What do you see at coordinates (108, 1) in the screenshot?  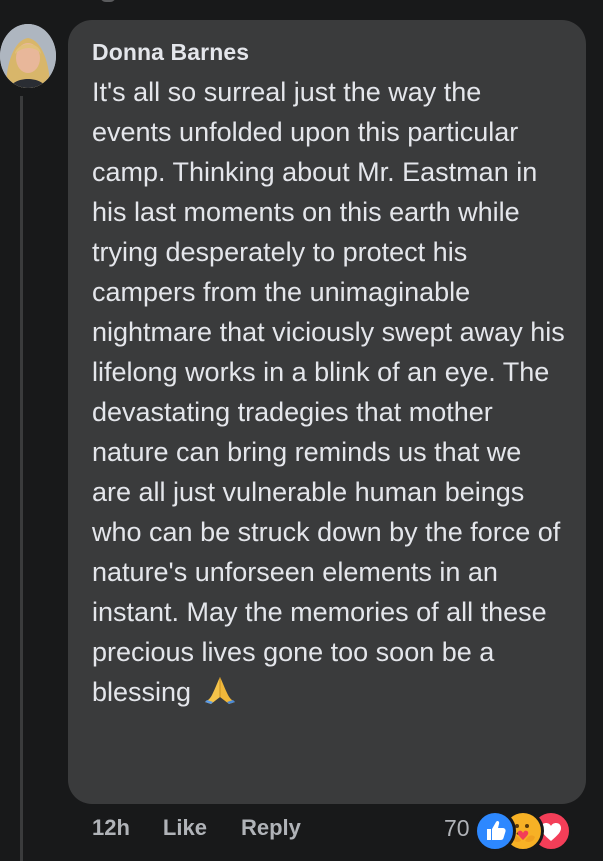 I see `previous-avatar-edge` at bounding box center [108, 1].